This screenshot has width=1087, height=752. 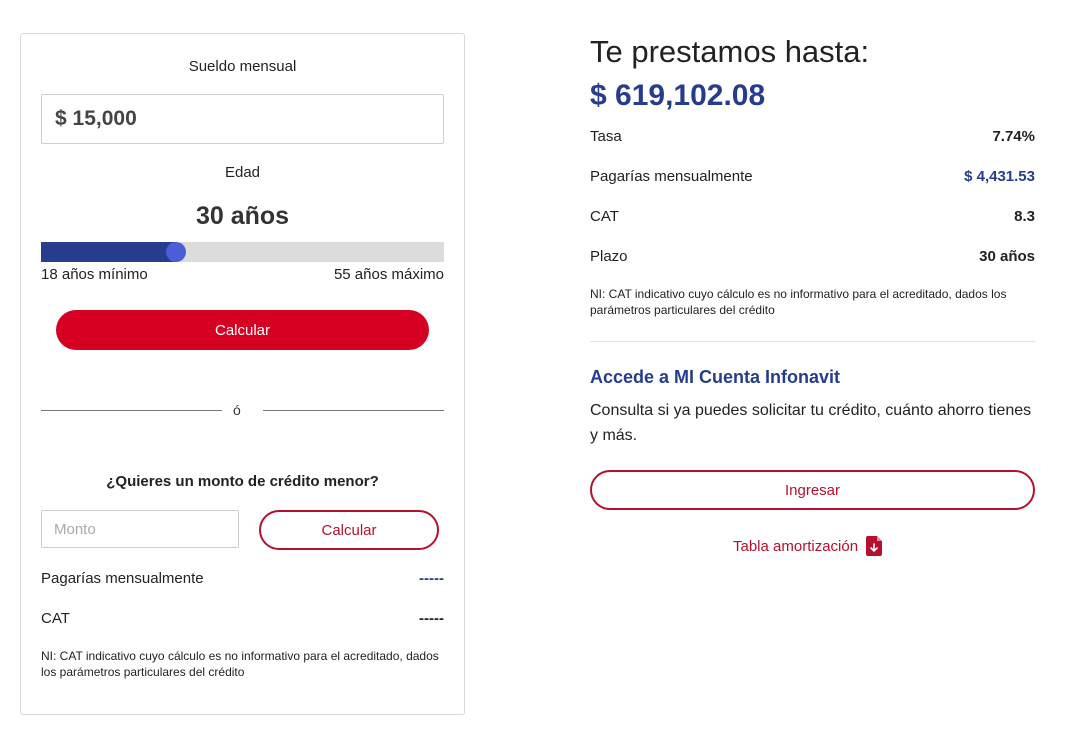 What do you see at coordinates (609, 256) in the screenshot?
I see `result-row-label: Plazo` at bounding box center [609, 256].